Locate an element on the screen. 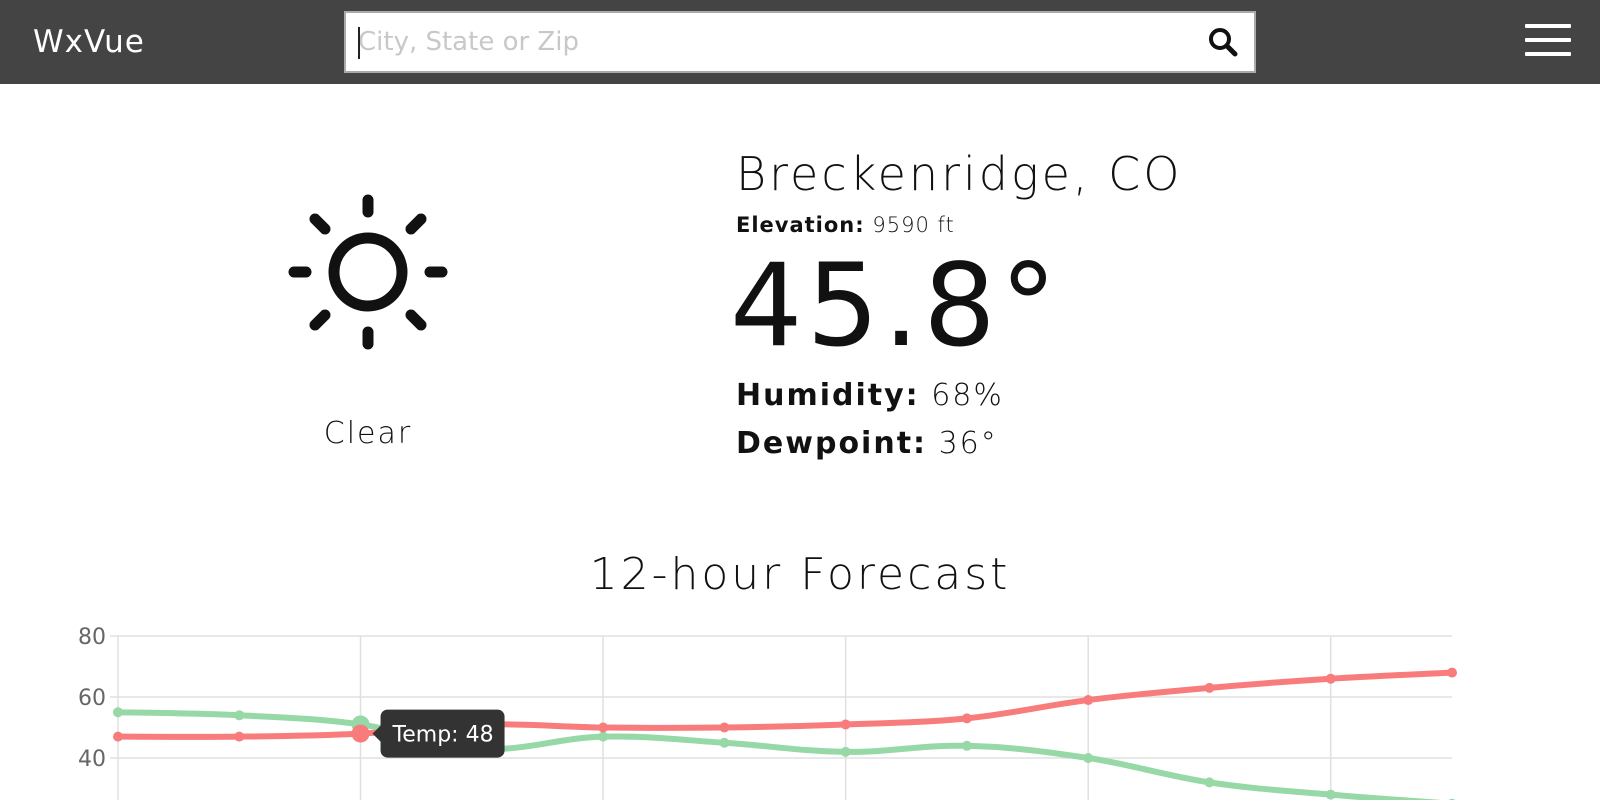  location-name: Breckenridge, CO is located at coordinates (959, 174).